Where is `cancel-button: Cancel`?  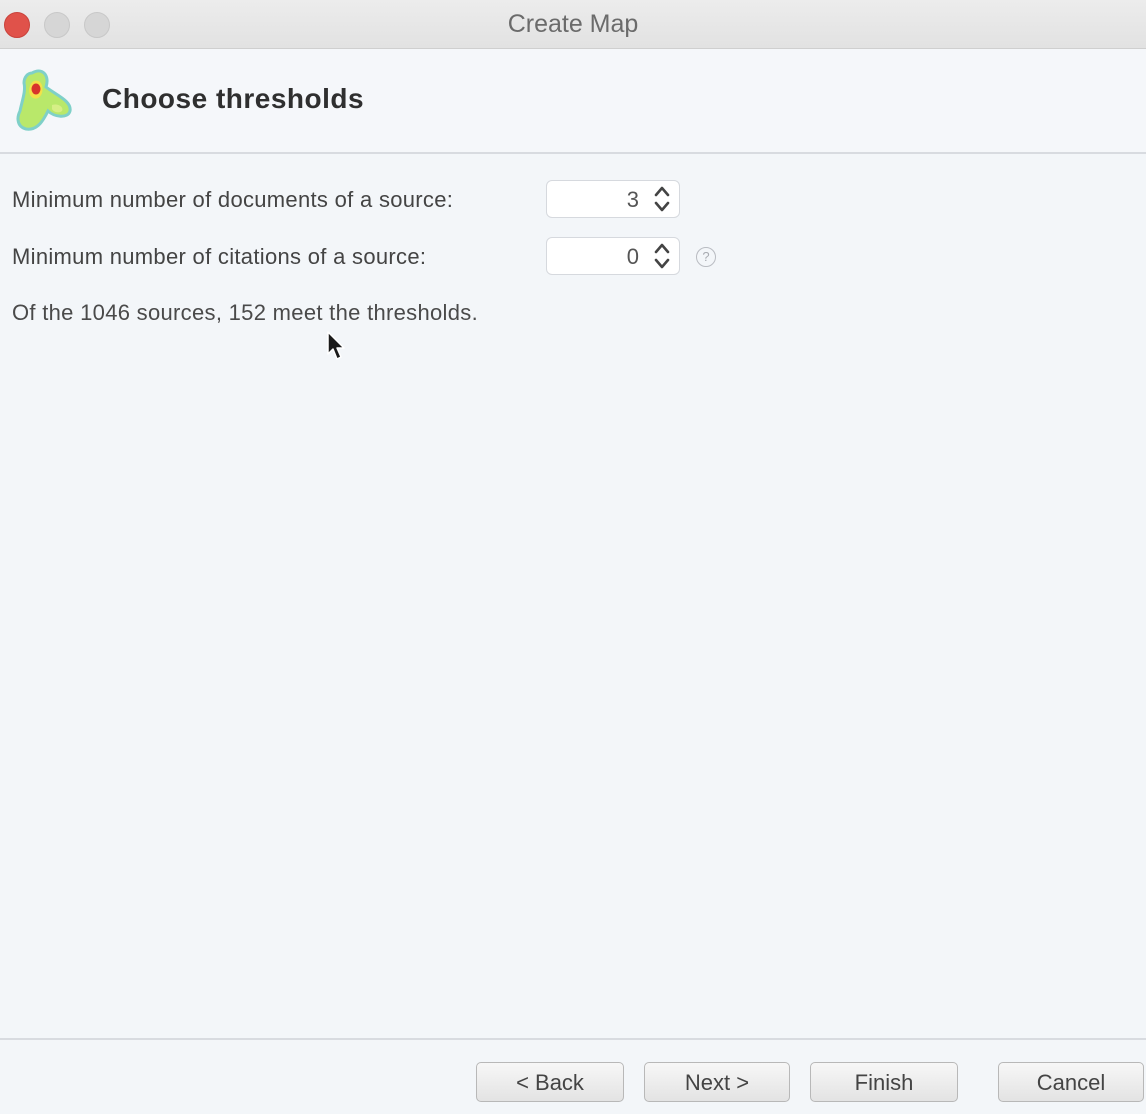
cancel-button: Cancel is located at coordinates (1071, 1082).